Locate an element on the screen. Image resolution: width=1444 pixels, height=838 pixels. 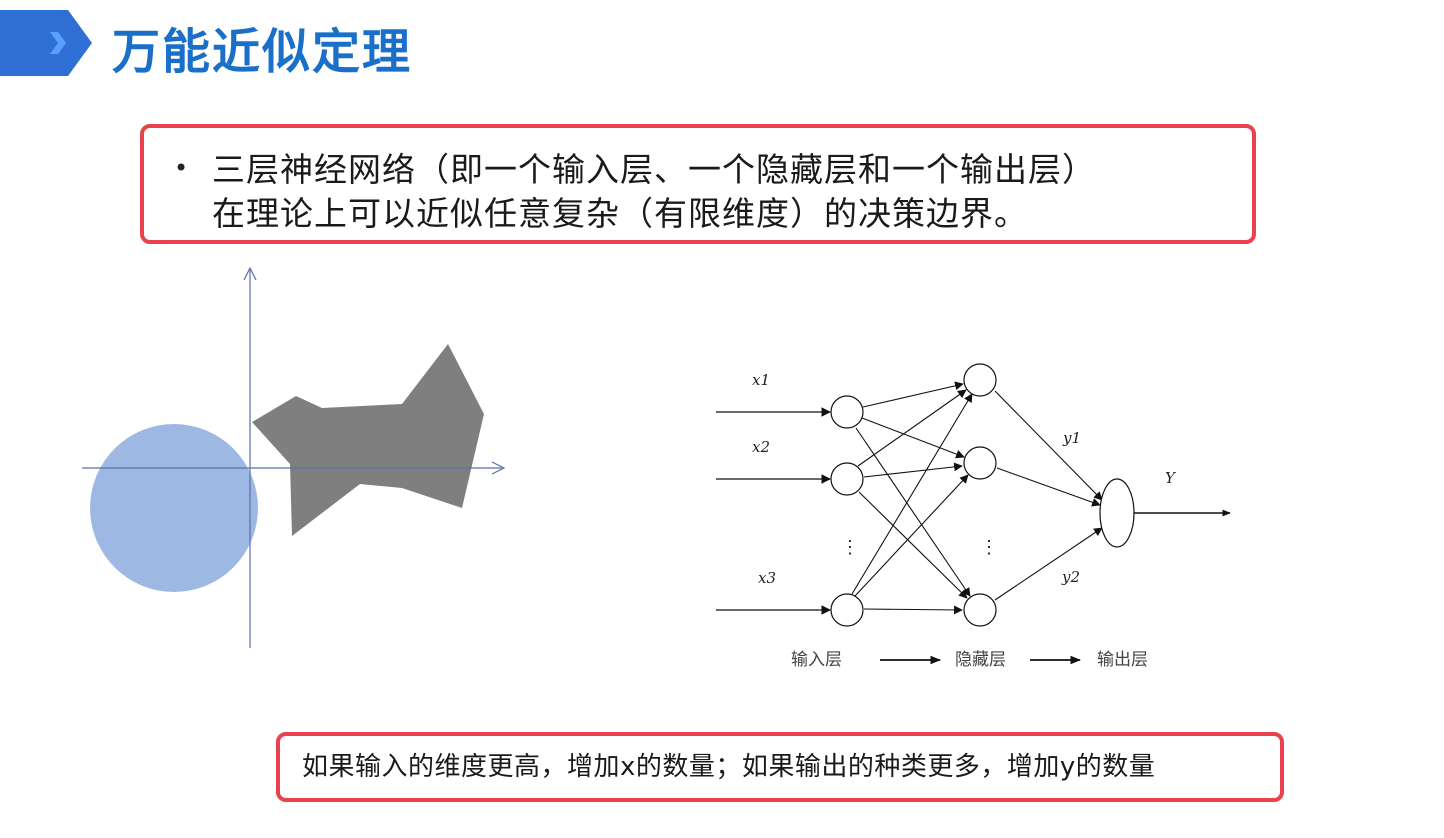
page-title: 万能近似定理 is located at coordinates (262, 52).